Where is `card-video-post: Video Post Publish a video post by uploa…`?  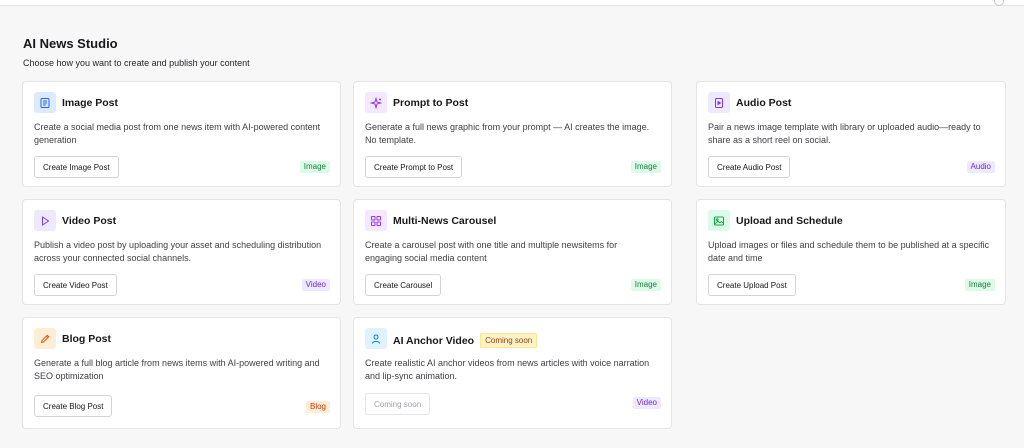
card-video-post: Video Post Publish a video post by uploa… is located at coordinates (181, 252).